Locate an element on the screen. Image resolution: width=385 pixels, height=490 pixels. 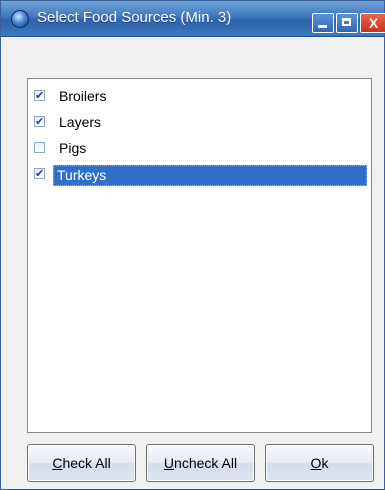
uncheck-all-mnemonic: U is located at coordinates (169, 463).